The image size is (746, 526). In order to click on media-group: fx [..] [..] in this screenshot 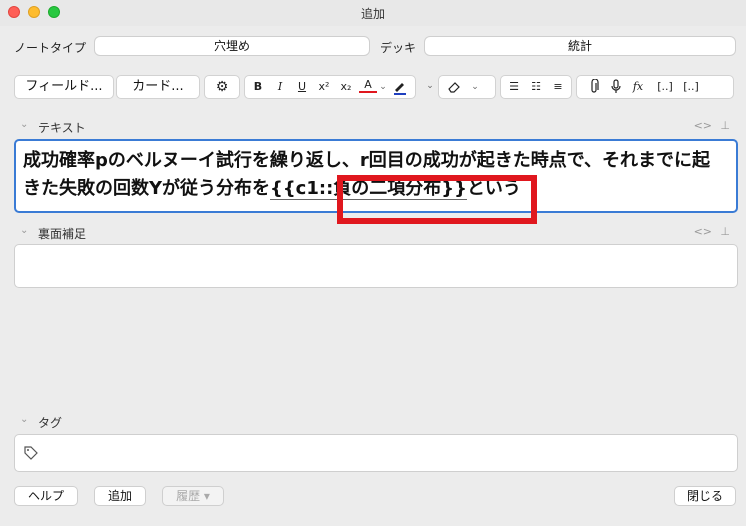, I will do `click(655, 87)`.